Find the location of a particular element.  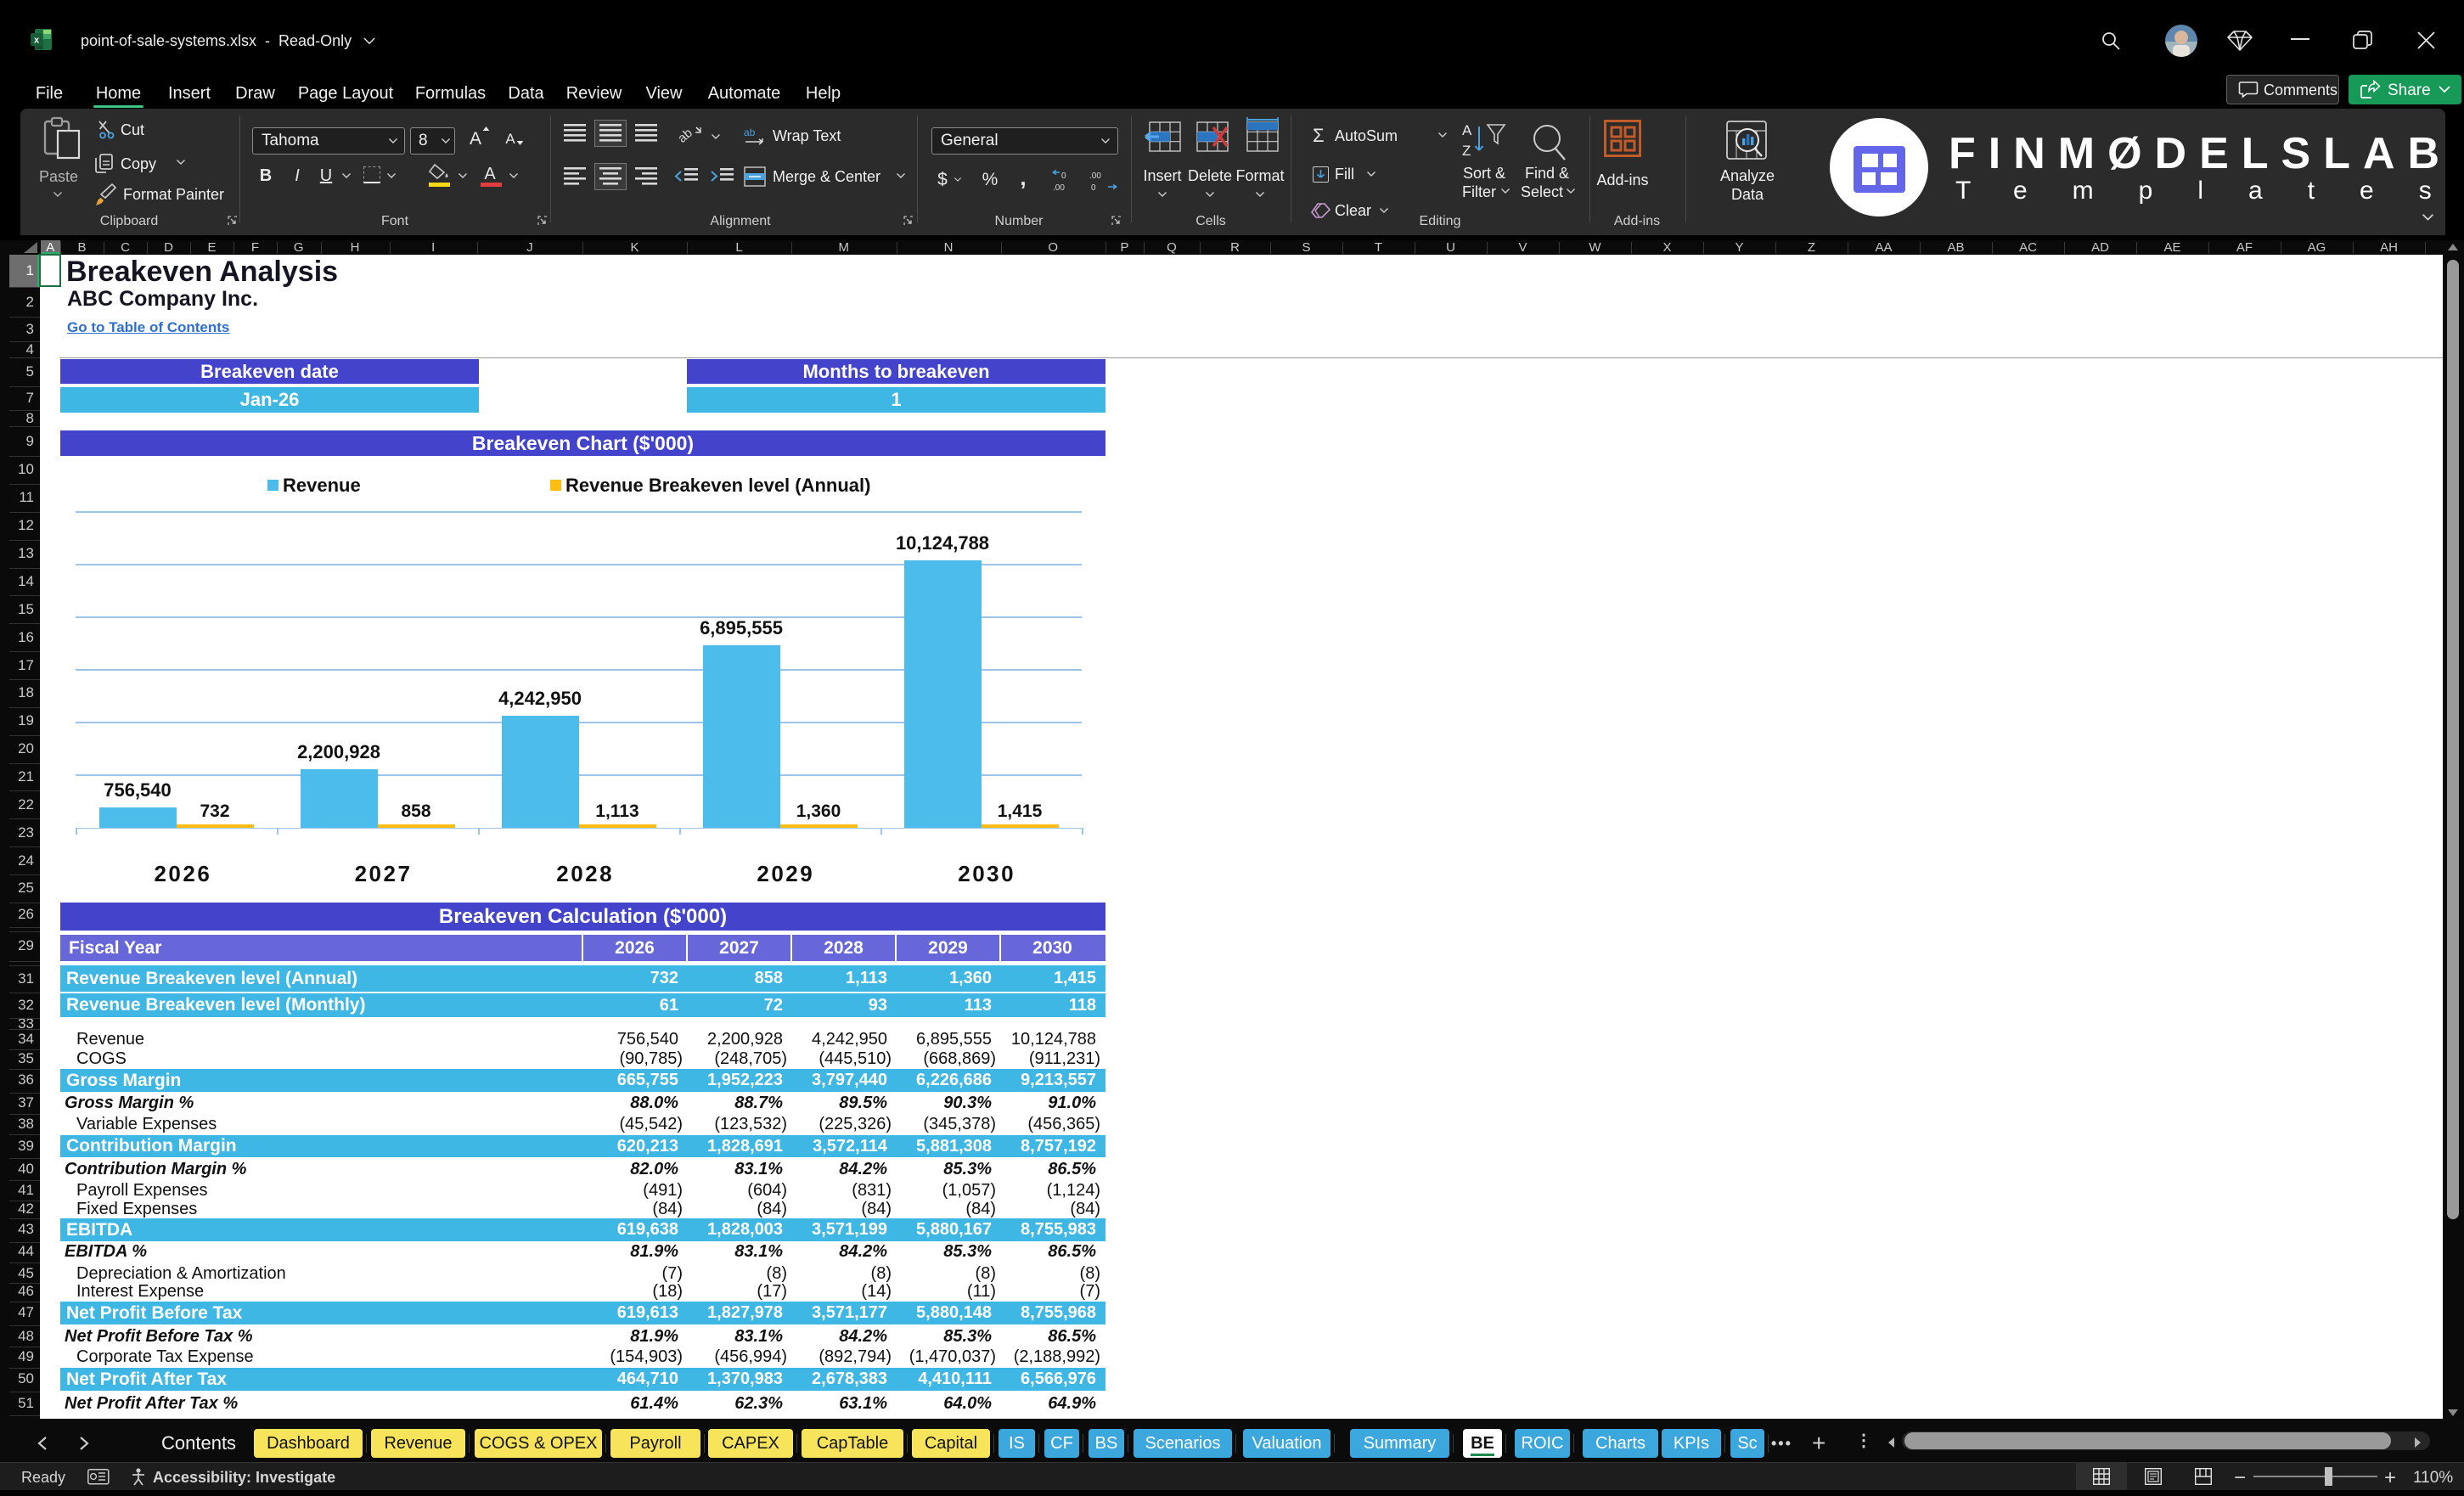

svg-text: Z is located at coordinates (1466, 151).